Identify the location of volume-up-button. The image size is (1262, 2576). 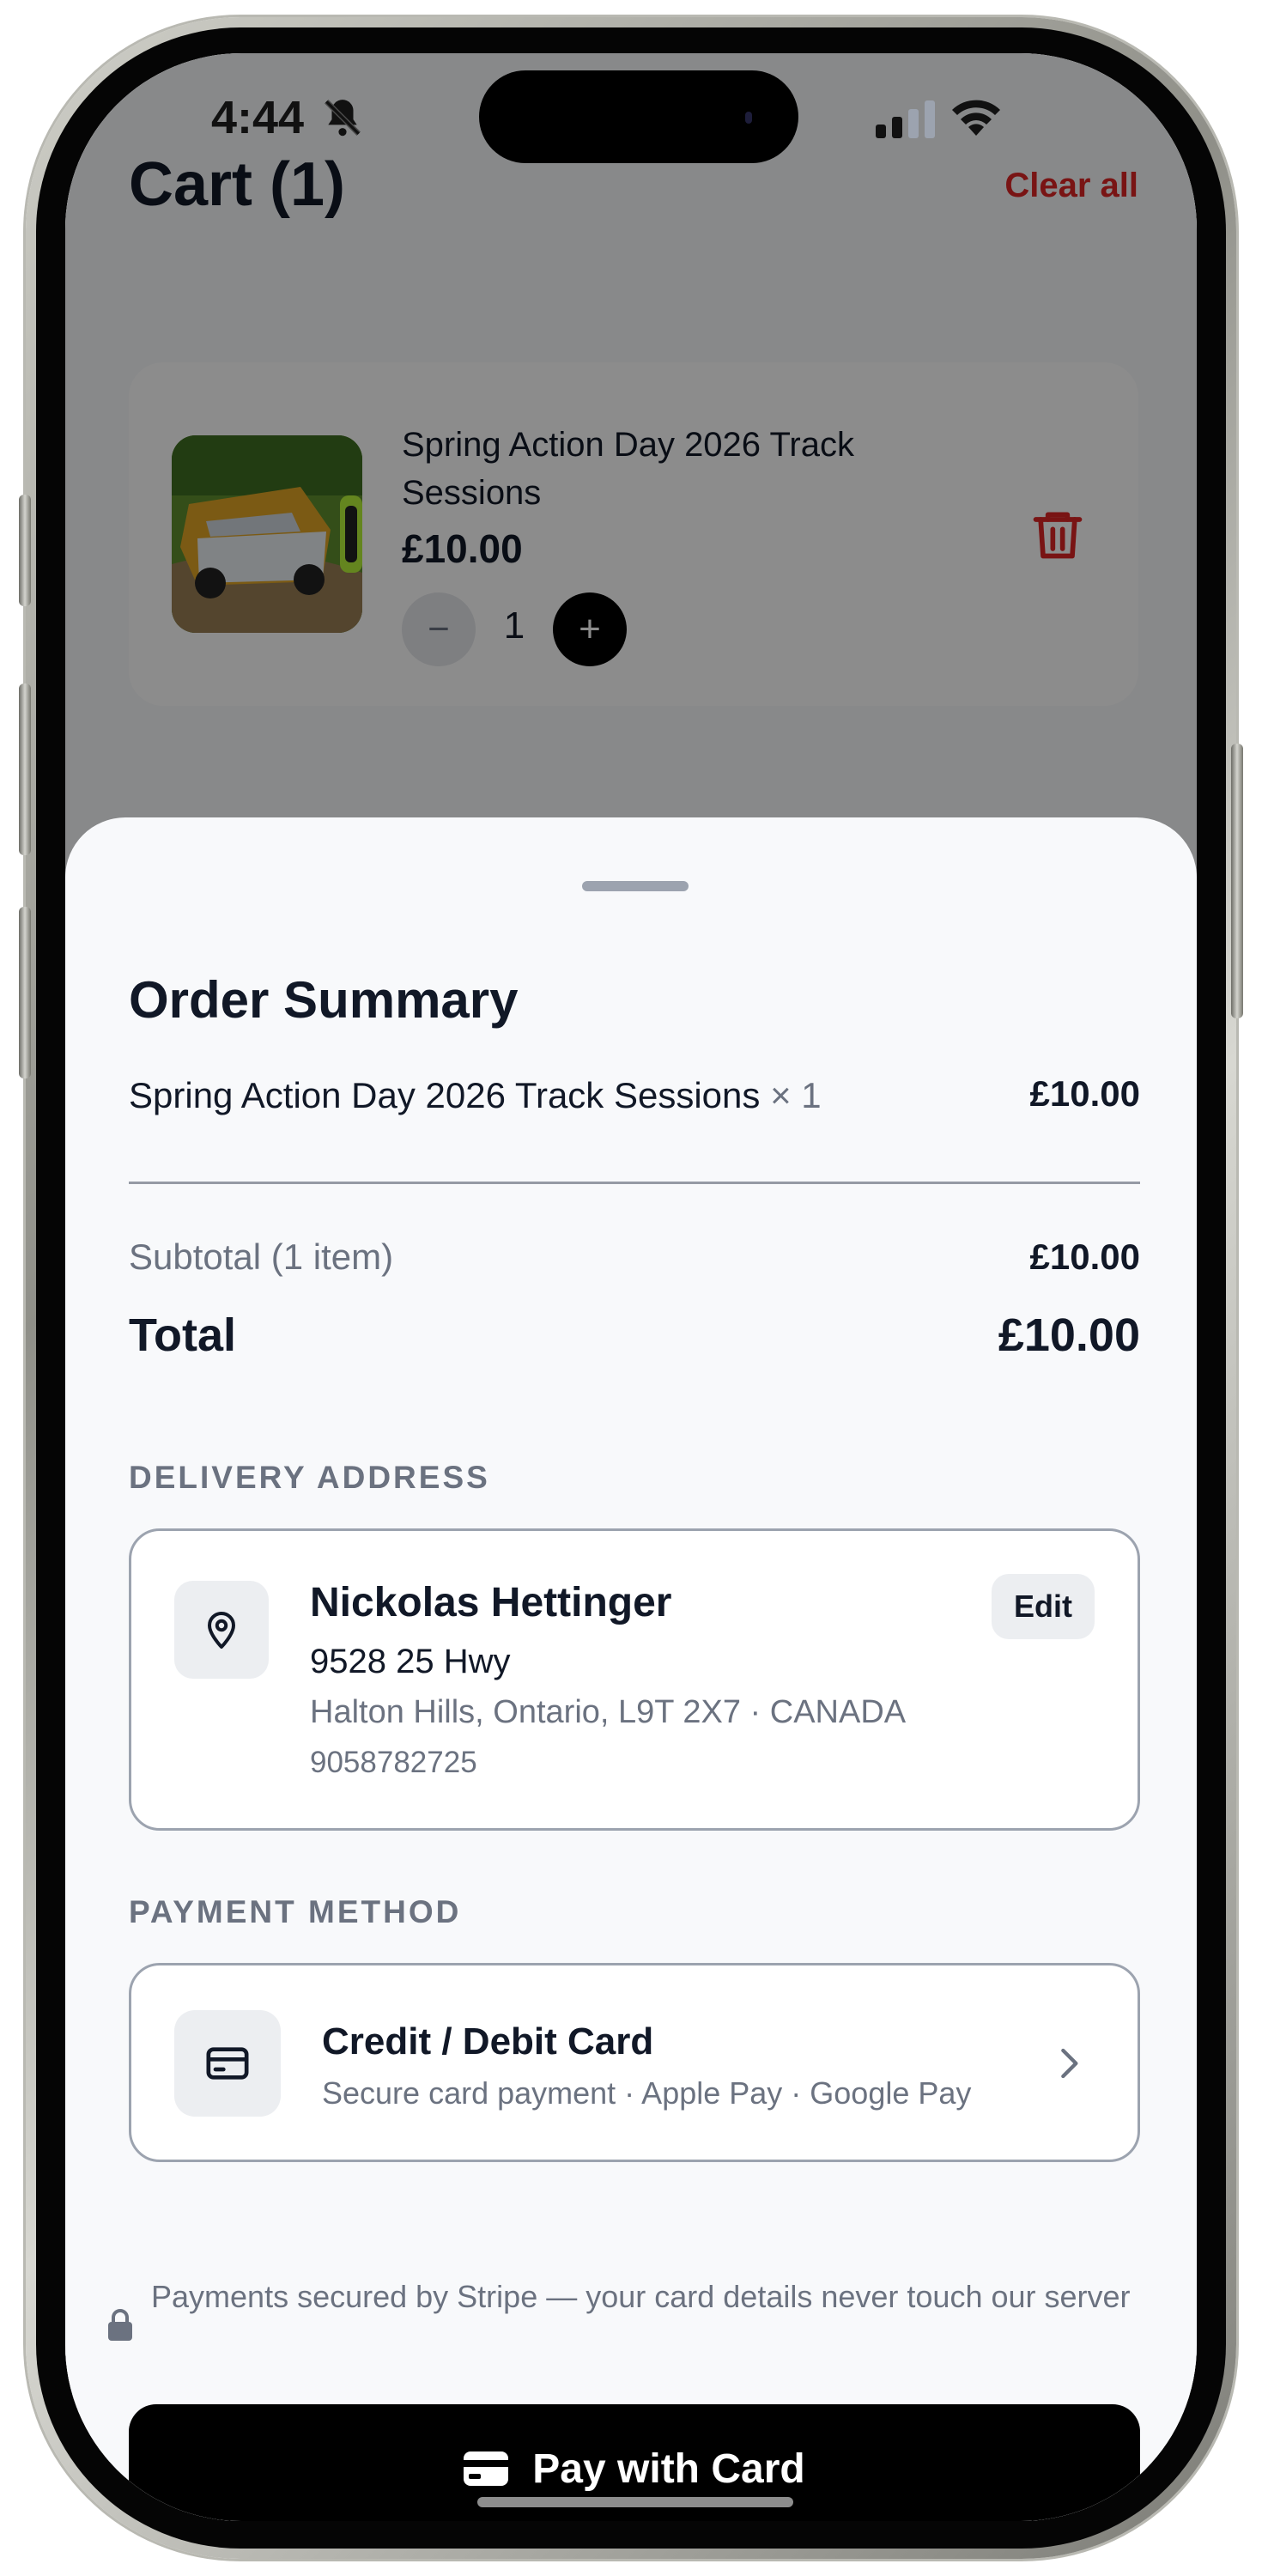
(25, 769).